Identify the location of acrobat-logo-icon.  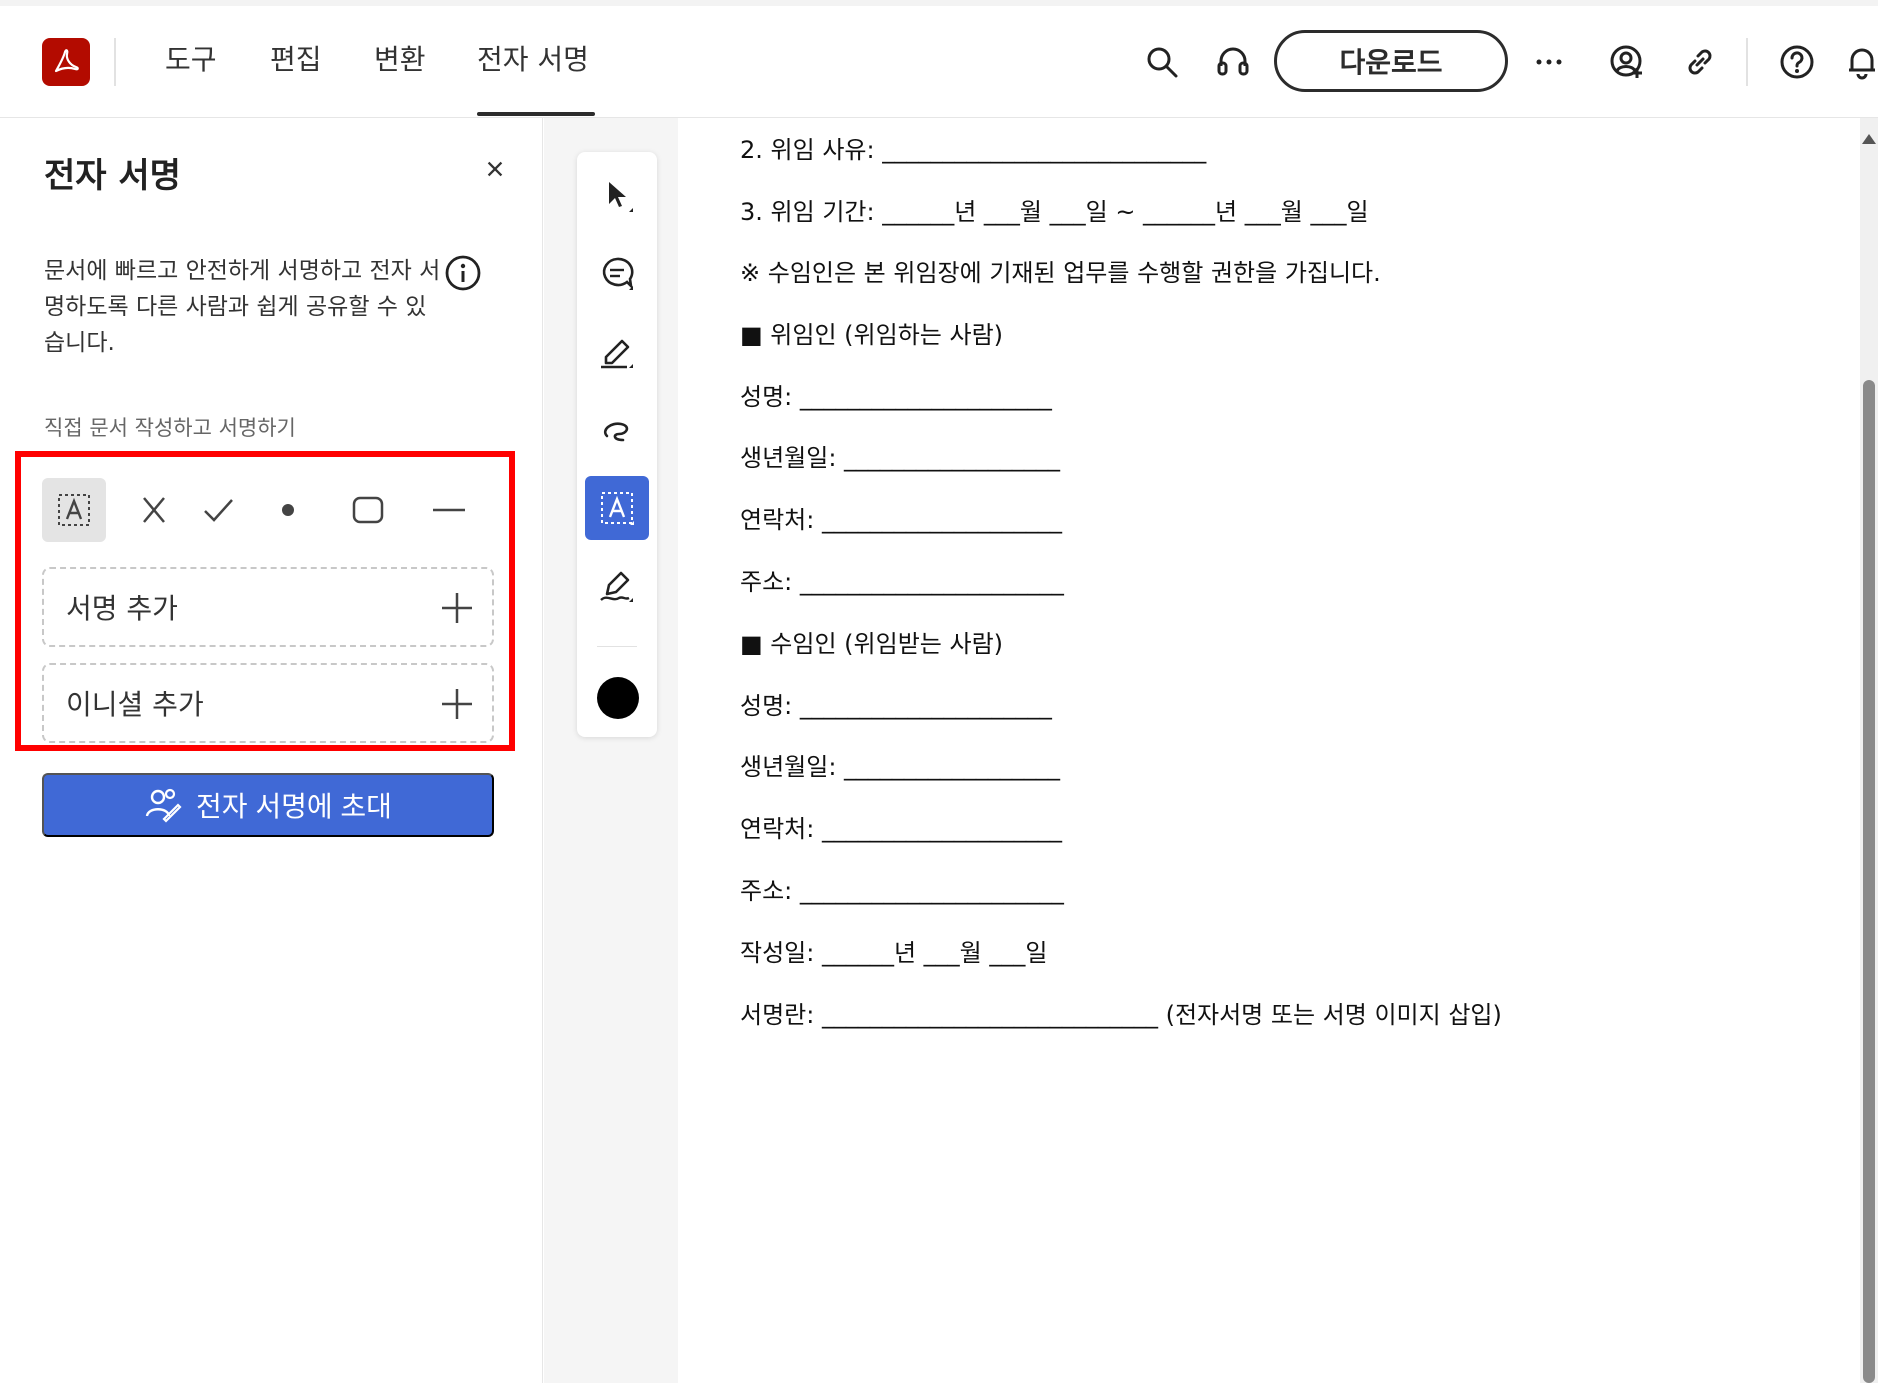
(66, 62).